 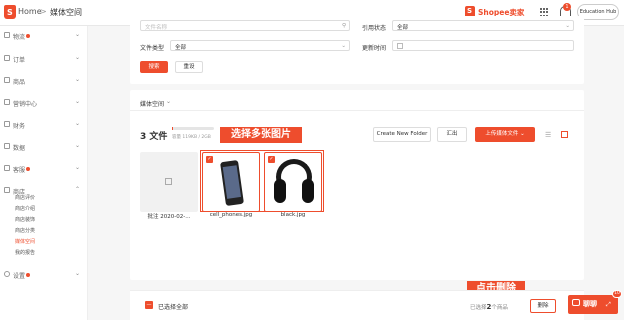 I want to click on sidebar-subitem-my-reports: 我的报告, so click(x=25, y=252).